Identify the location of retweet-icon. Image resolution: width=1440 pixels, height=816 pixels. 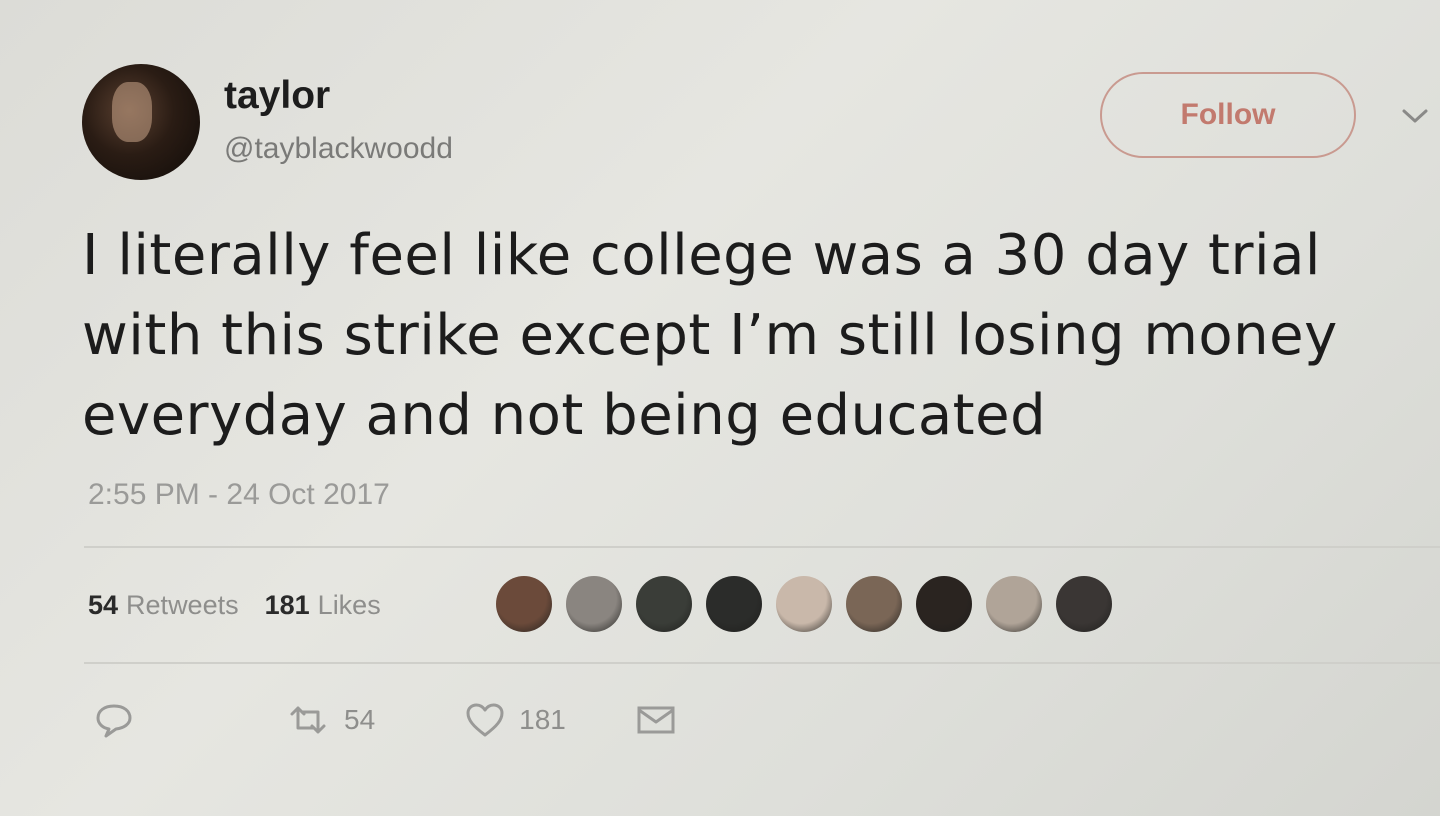
(308, 720).